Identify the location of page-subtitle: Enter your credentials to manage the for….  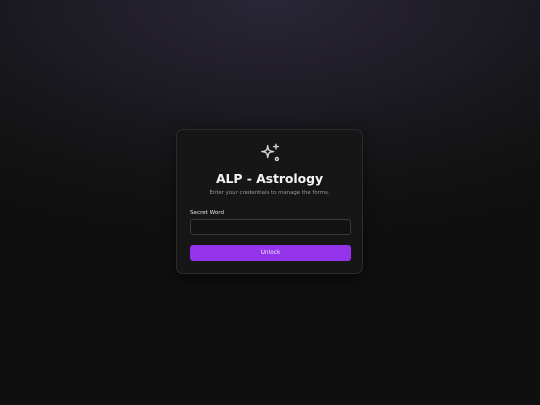
(269, 193).